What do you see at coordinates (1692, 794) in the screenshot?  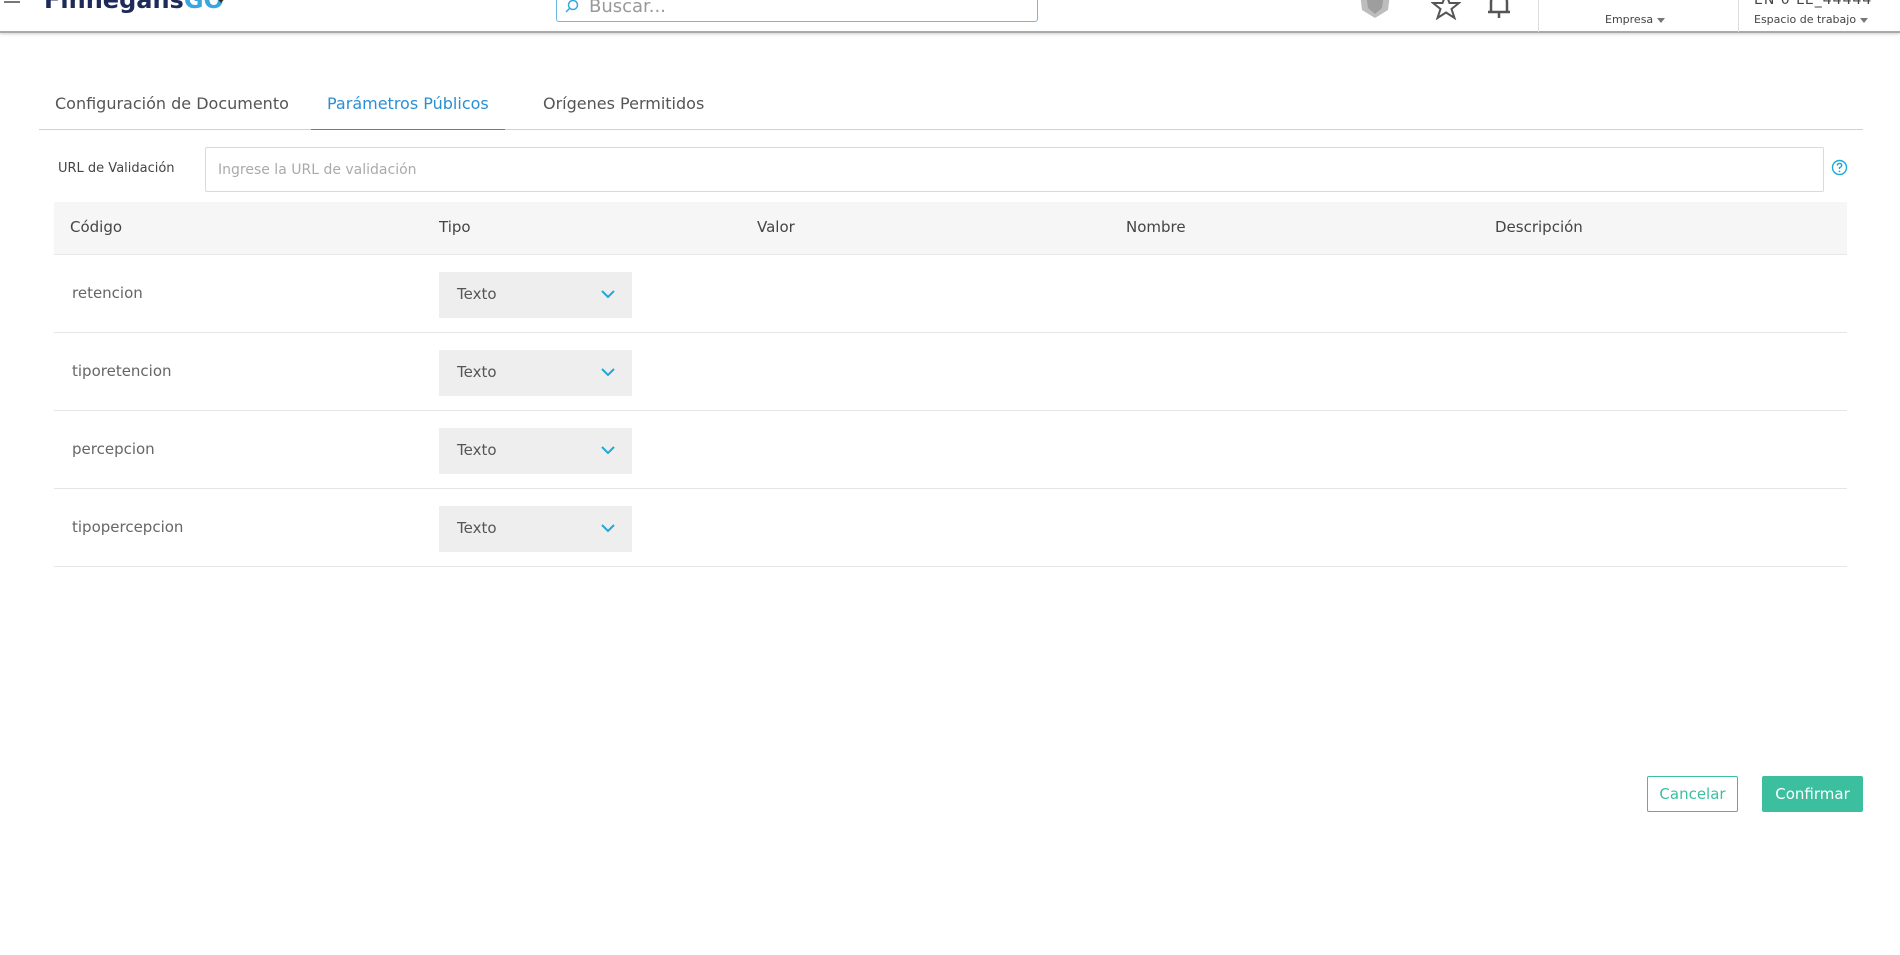 I see `cancel-button: Cancelar` at bounding box center [1692, 794].